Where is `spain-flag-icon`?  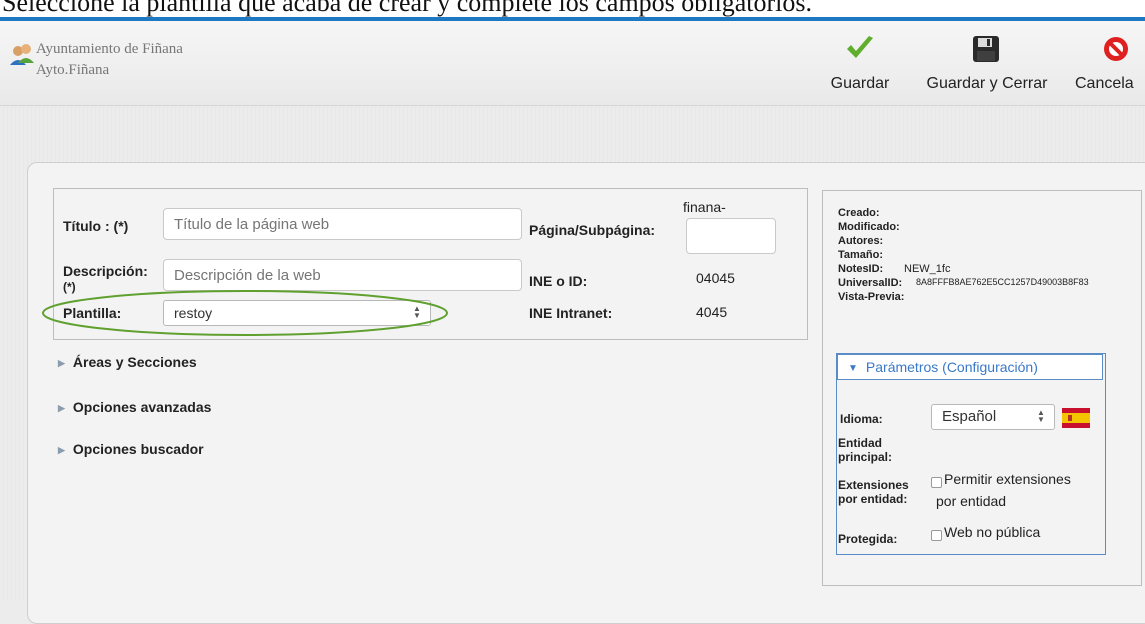 spain-flag-icon is located at coordinates (1076, 418).